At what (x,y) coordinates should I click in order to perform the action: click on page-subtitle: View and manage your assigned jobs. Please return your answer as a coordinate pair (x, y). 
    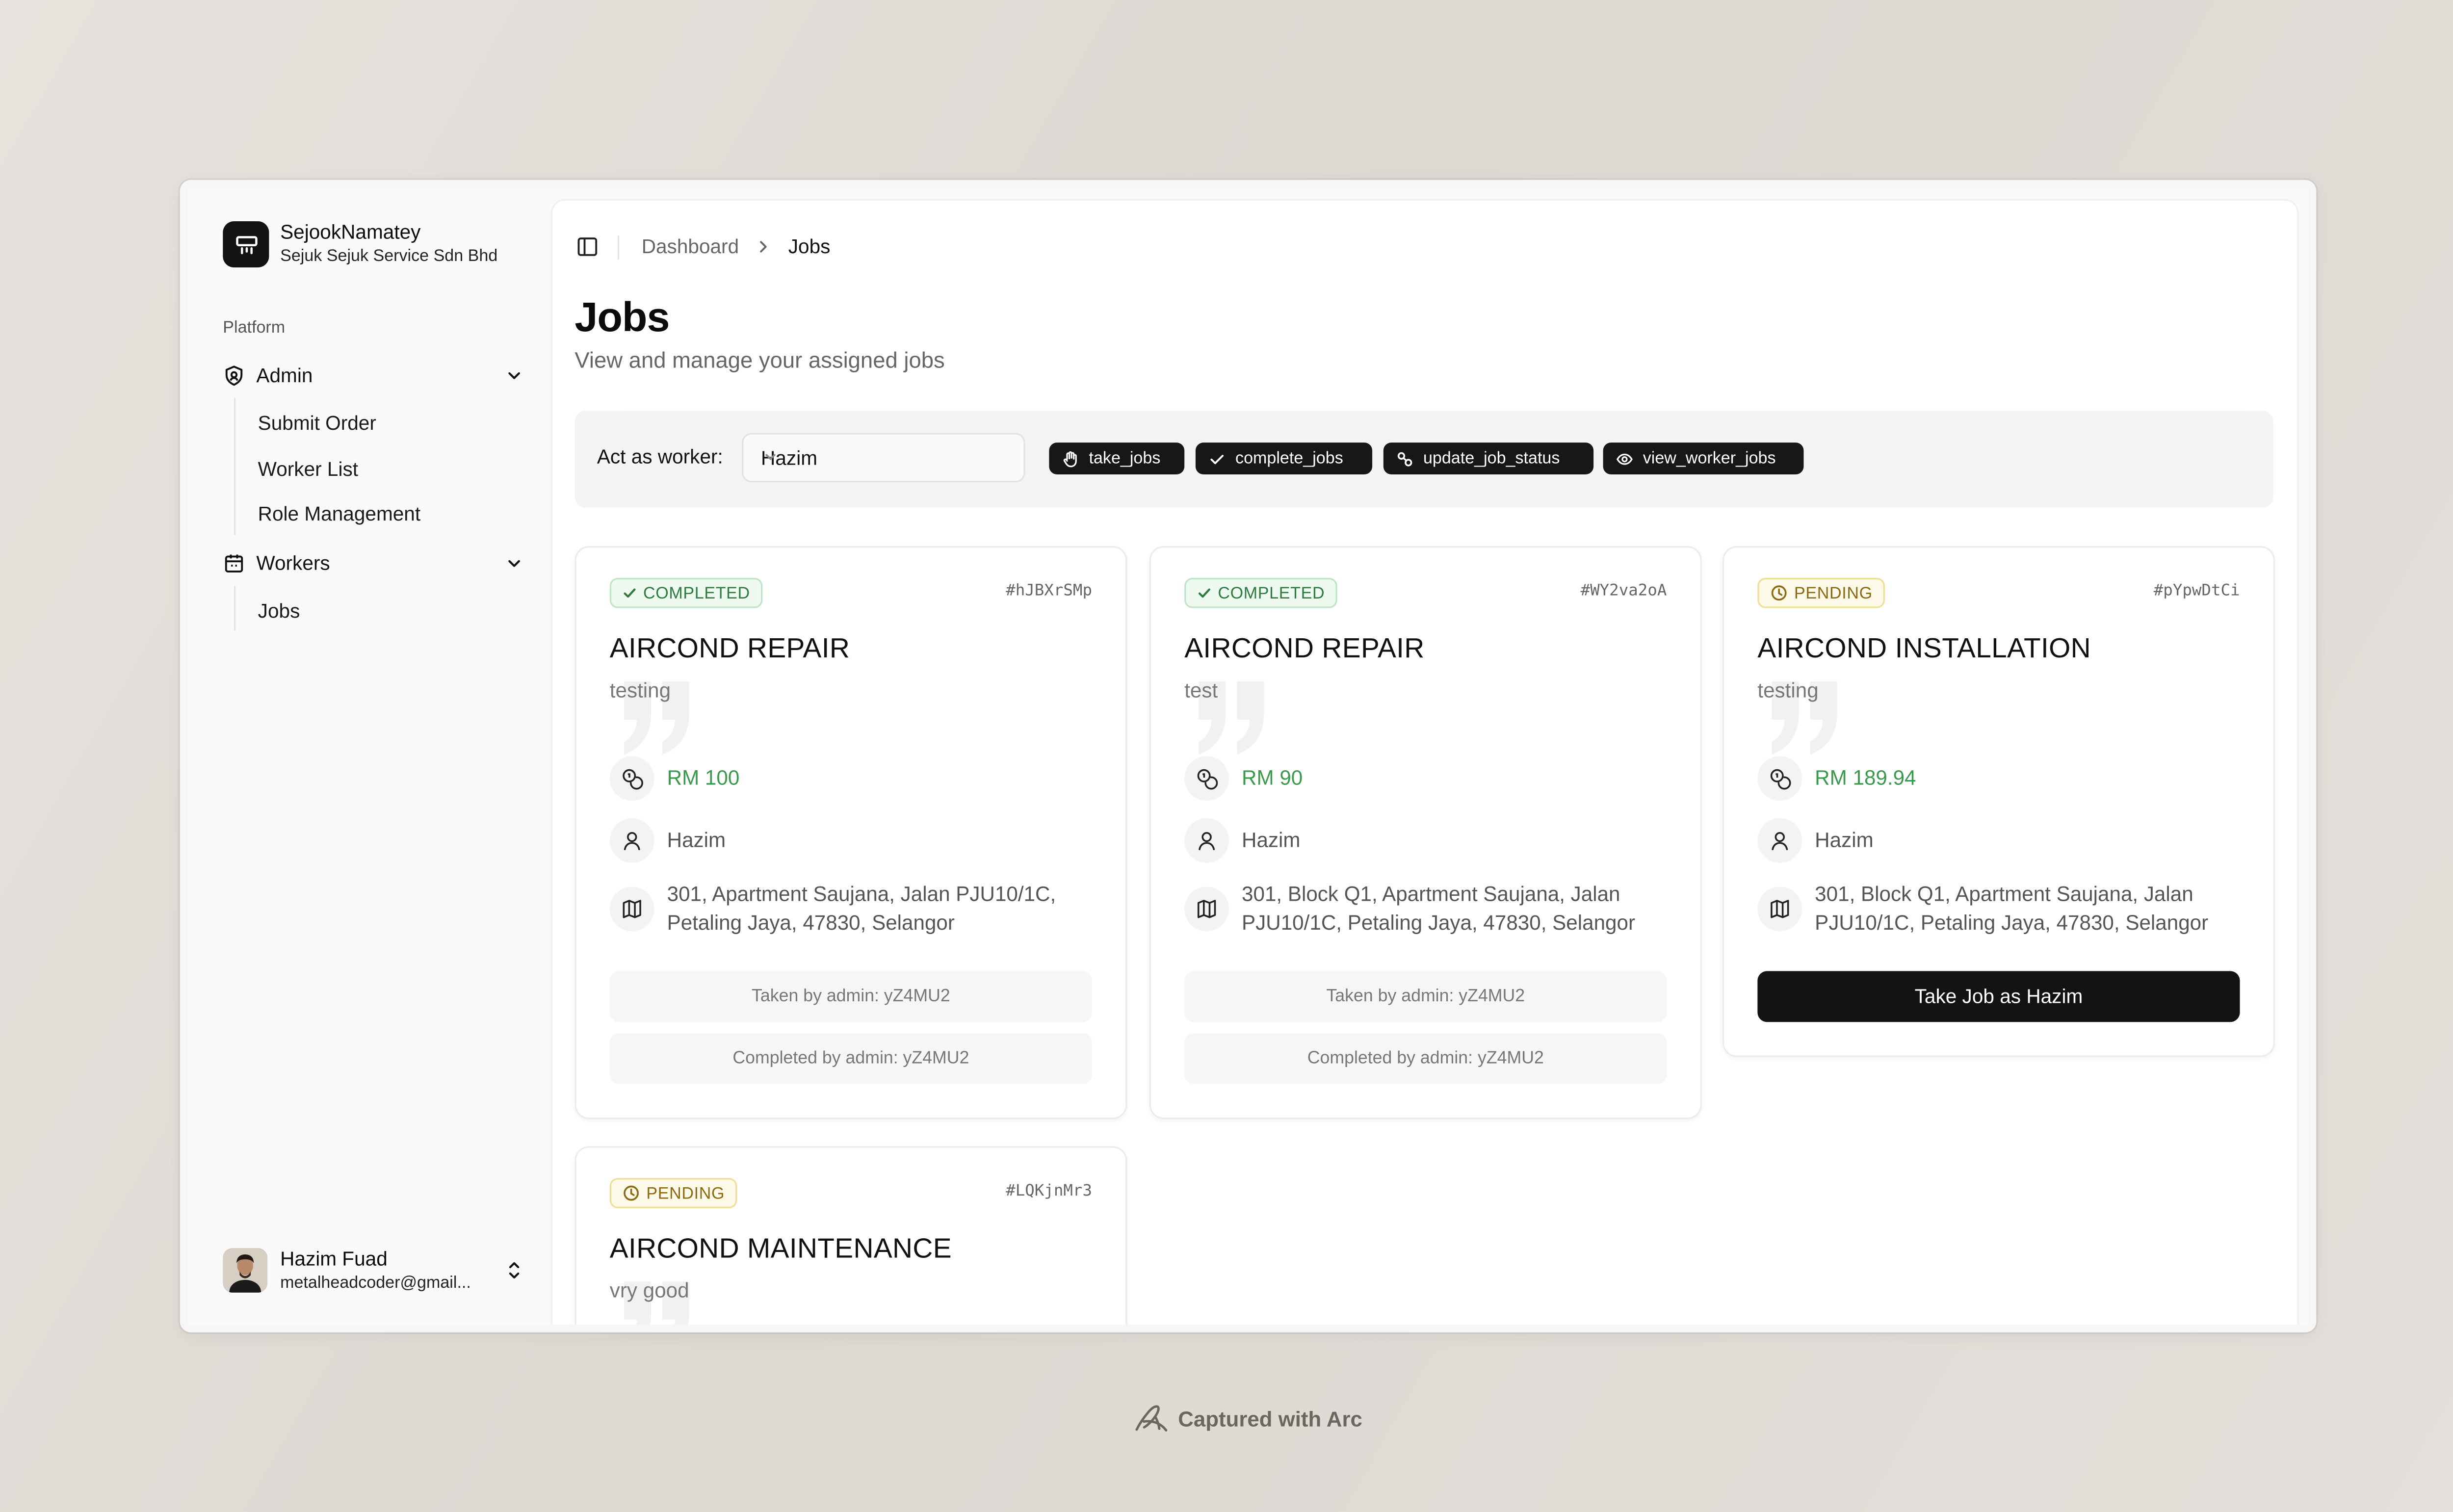
    Looking at the image, I should click on (759, 360).